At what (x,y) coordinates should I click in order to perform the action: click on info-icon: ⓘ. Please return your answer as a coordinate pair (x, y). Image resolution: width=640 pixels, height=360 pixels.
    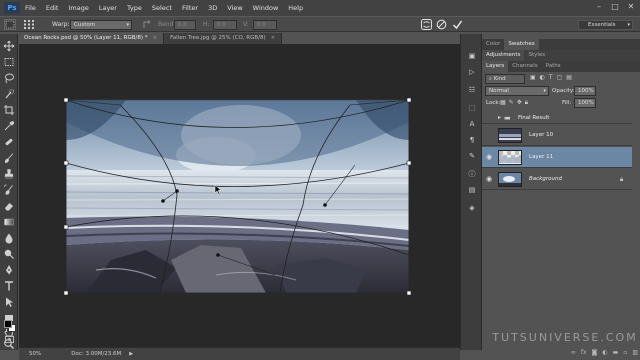
    Looking at the image, I should click on (472, 174).